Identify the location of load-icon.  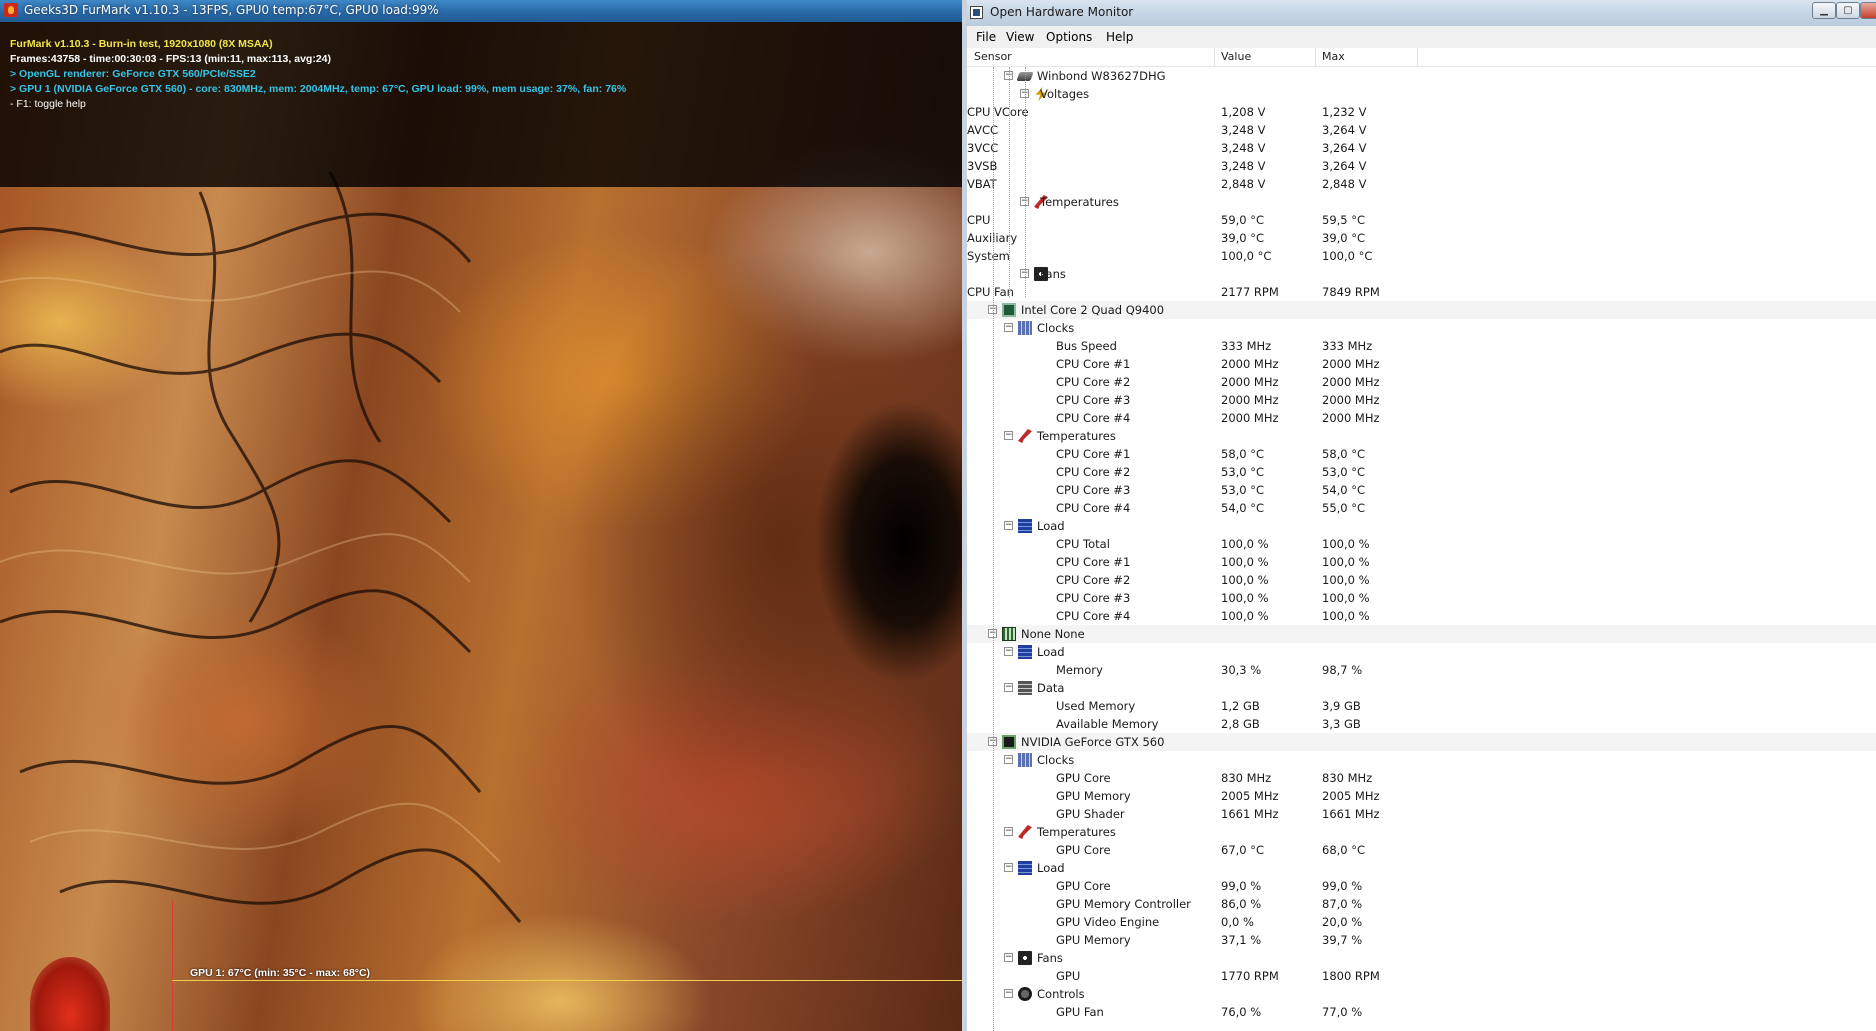
(1025, 868).